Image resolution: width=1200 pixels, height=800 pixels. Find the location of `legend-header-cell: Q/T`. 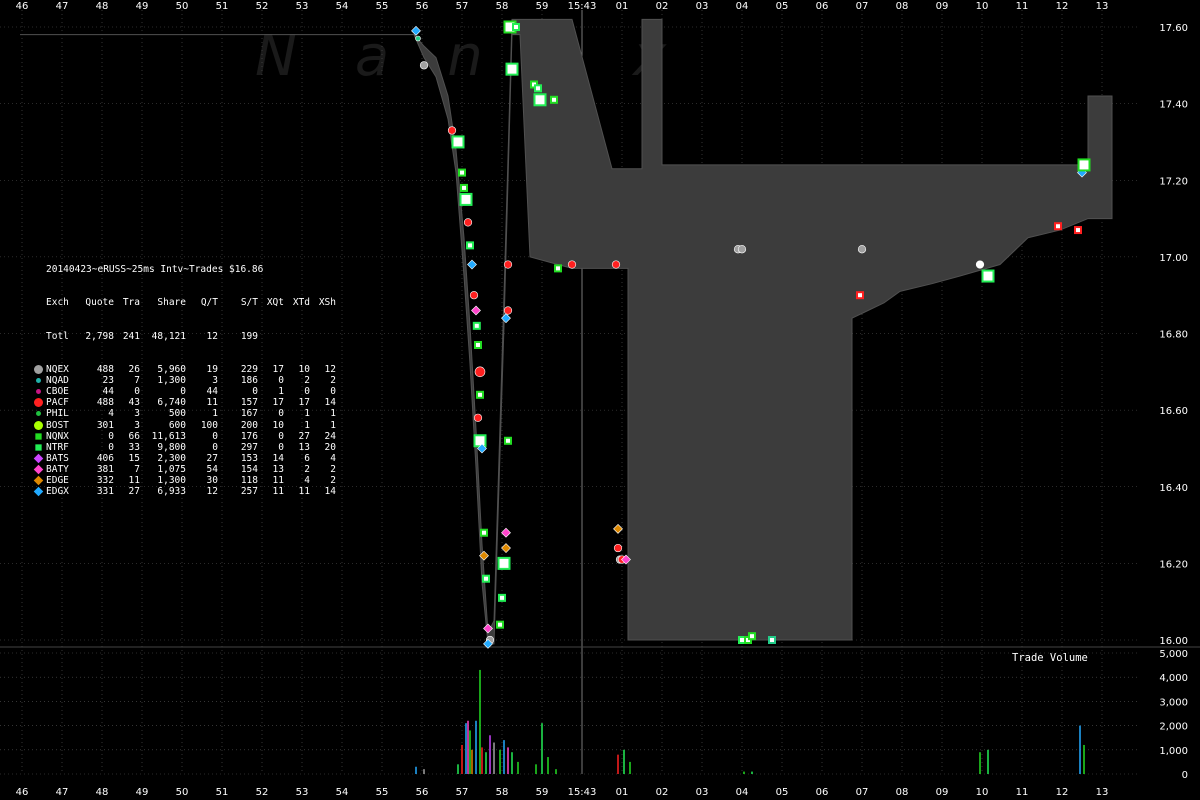

legend-header-cell: Q/T is located at coordinates (209, 303).